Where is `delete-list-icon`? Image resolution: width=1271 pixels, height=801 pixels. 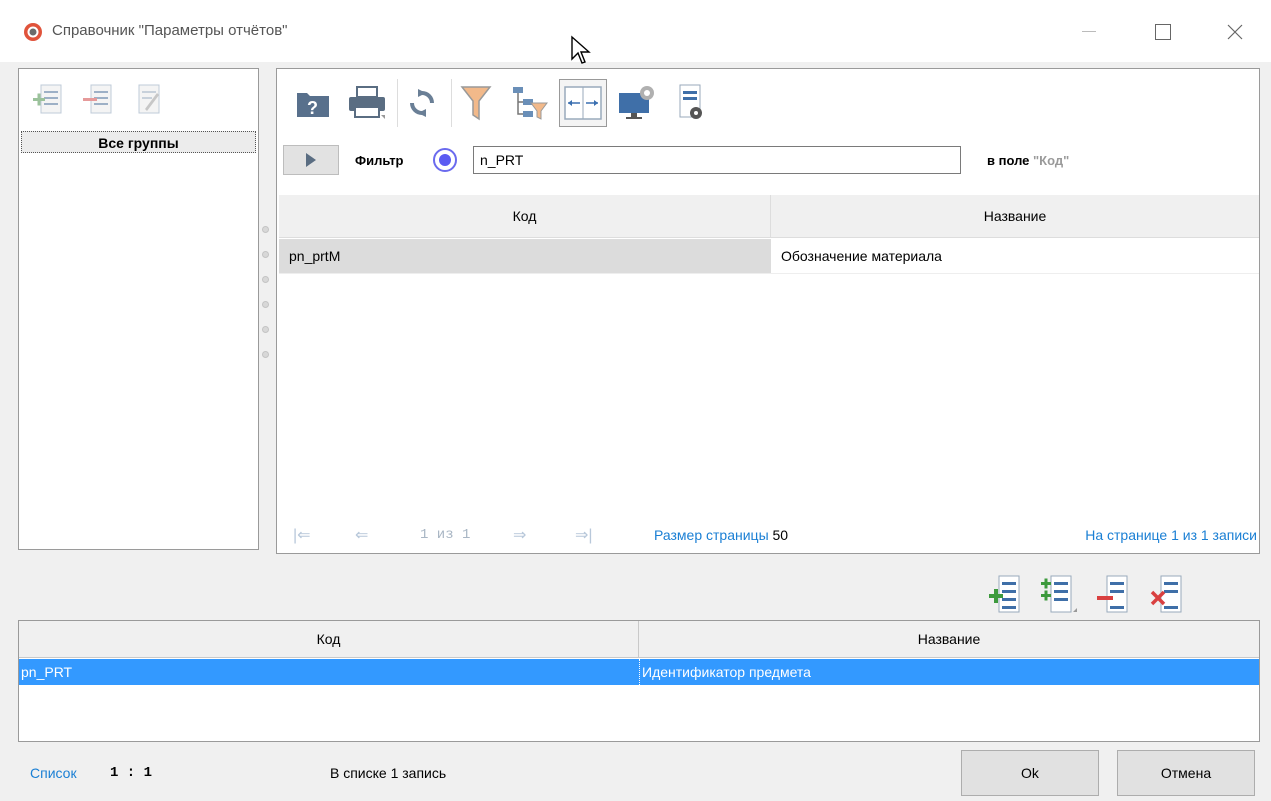 delete-list-icon is located at coordinates (1166, 594).